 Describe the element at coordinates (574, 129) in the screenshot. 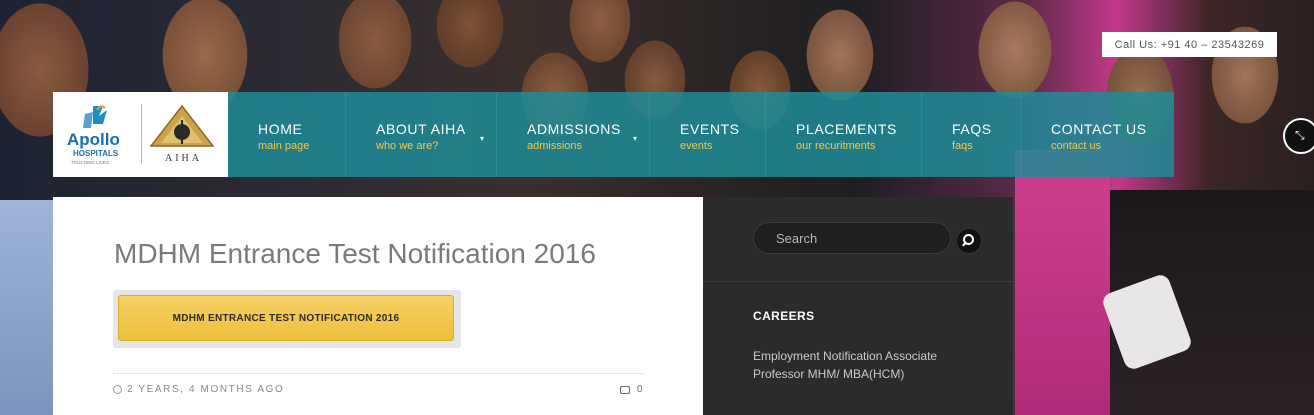

I see `nav-label: ADMISSIONS` at that location.